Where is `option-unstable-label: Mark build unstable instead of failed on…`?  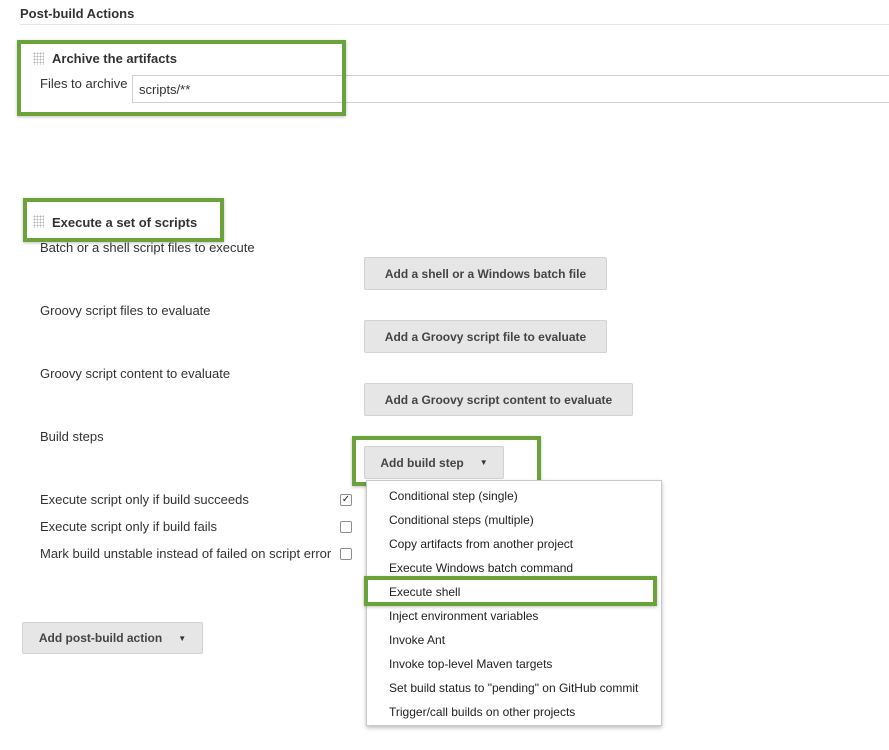
option-unstable-label: Mark build unstable instead of failed on… is located at coordinates (186, 553).